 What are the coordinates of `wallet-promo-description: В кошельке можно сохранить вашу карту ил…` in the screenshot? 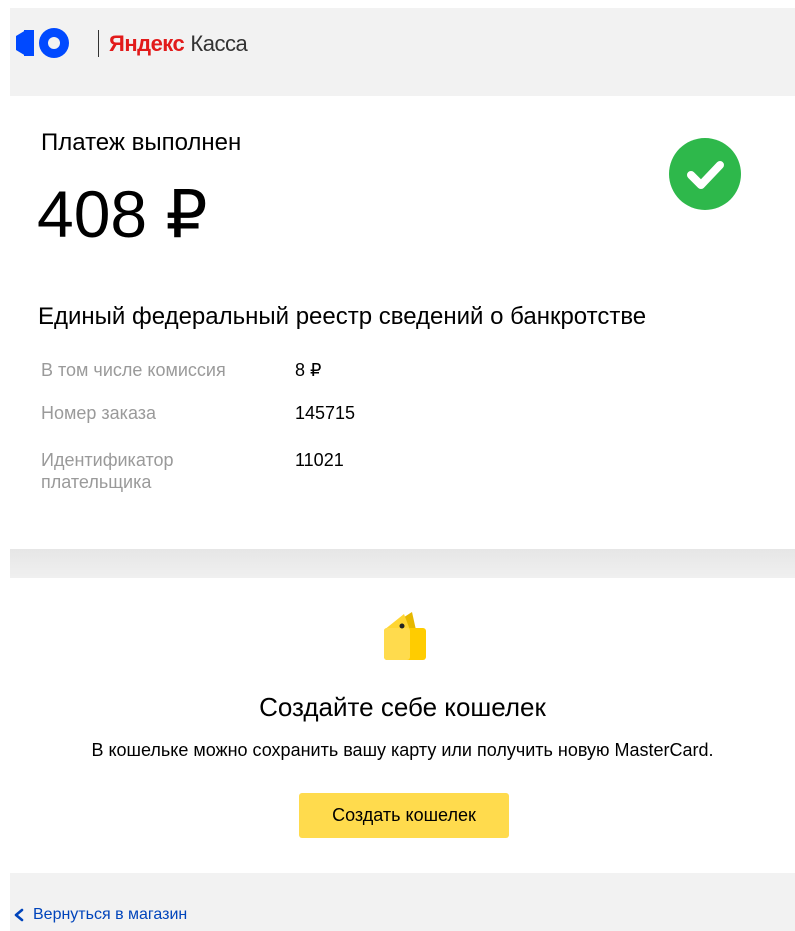 It's located at (402, 750).